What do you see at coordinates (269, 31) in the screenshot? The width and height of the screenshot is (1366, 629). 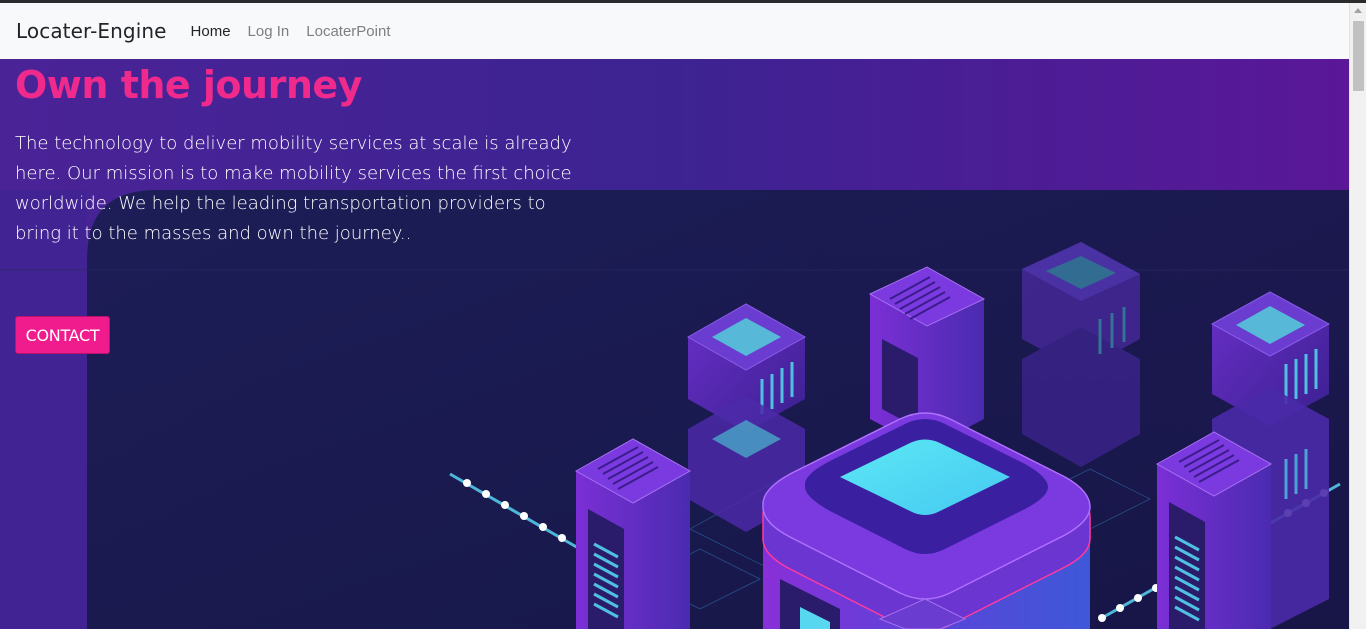 I see `nav-link-login: Log In` at bounding box center [269, 31].